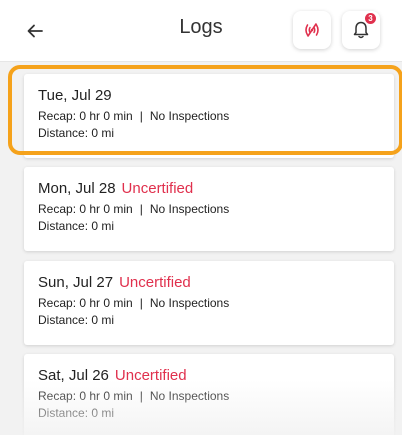 Image resolution: width=402 pixels, height=435 pixels. What do you see at coordinates (216, 189) in the screenshot?
I see `log-title-row: Mon, Jul 28 Uncertified` at bounding box center [216, 189].